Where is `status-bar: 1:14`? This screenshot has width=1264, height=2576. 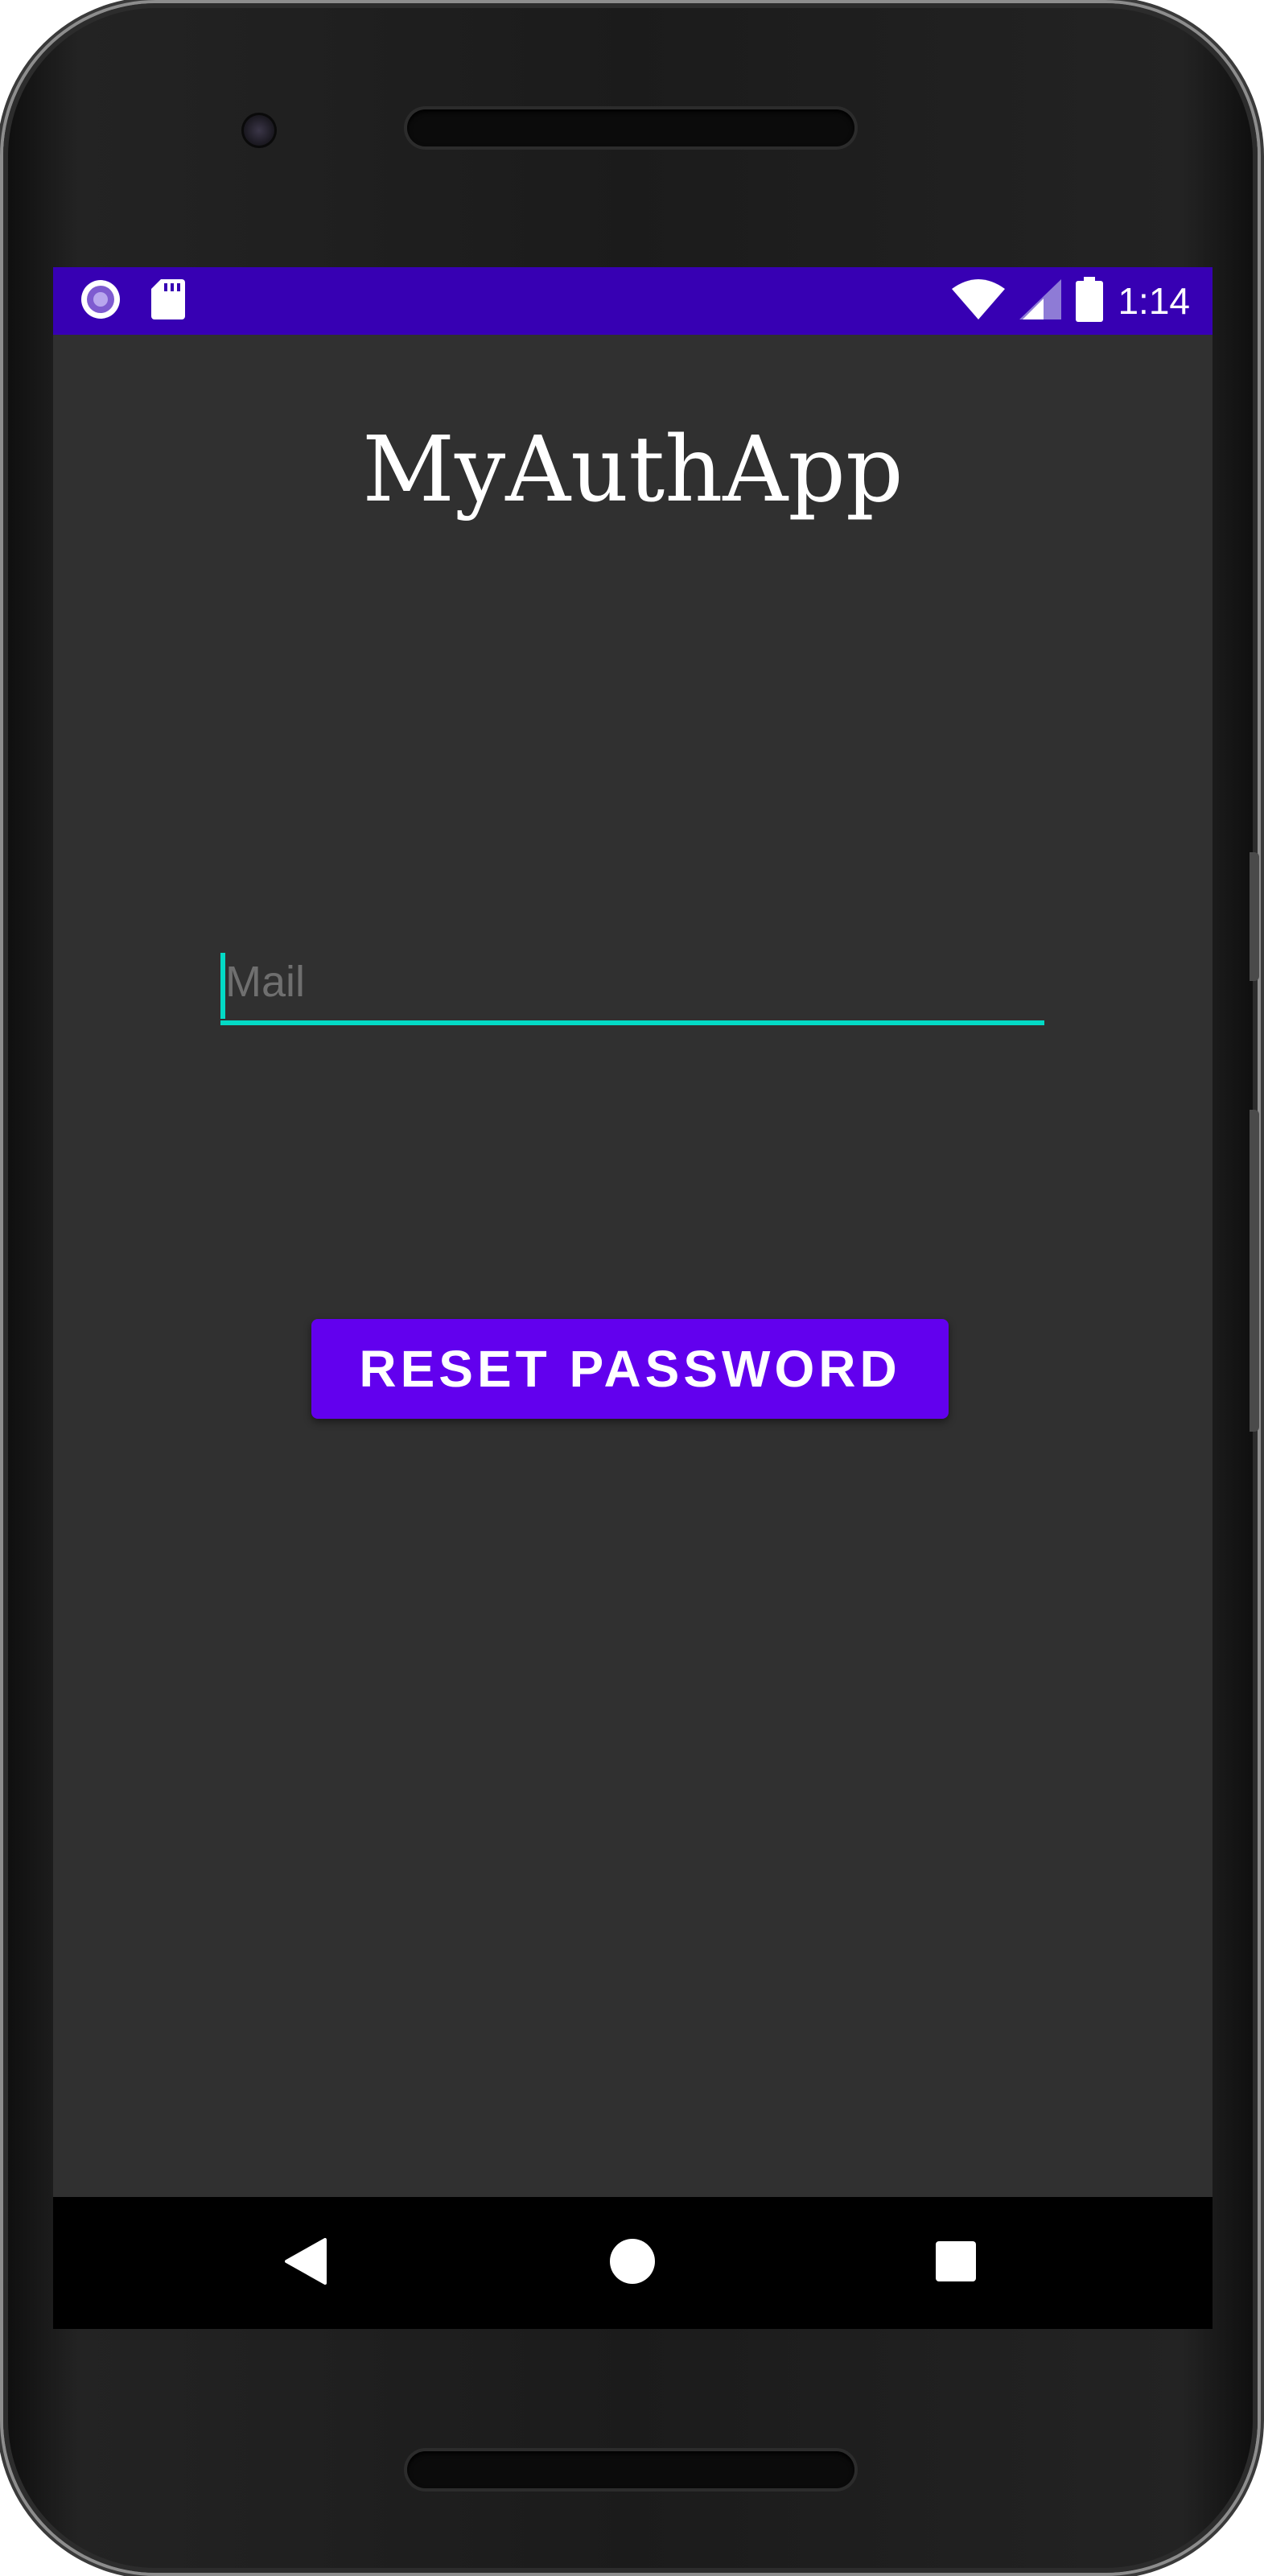
status-bar: 1:14 is located at coordinates (633, 301).